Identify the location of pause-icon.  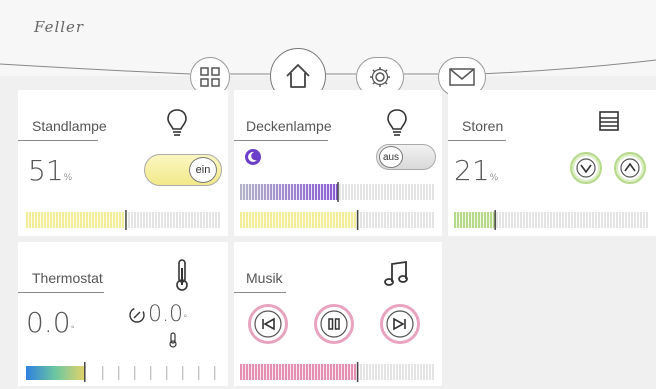
(334, 324).